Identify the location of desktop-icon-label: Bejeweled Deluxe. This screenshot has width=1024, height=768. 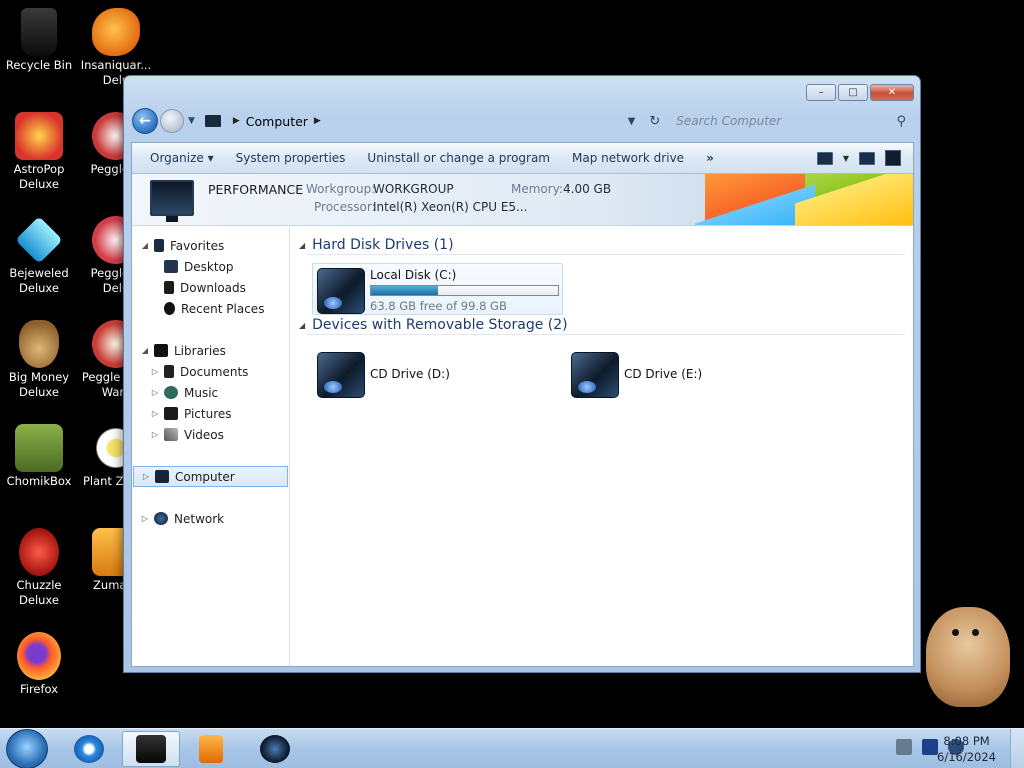
(39, 280).